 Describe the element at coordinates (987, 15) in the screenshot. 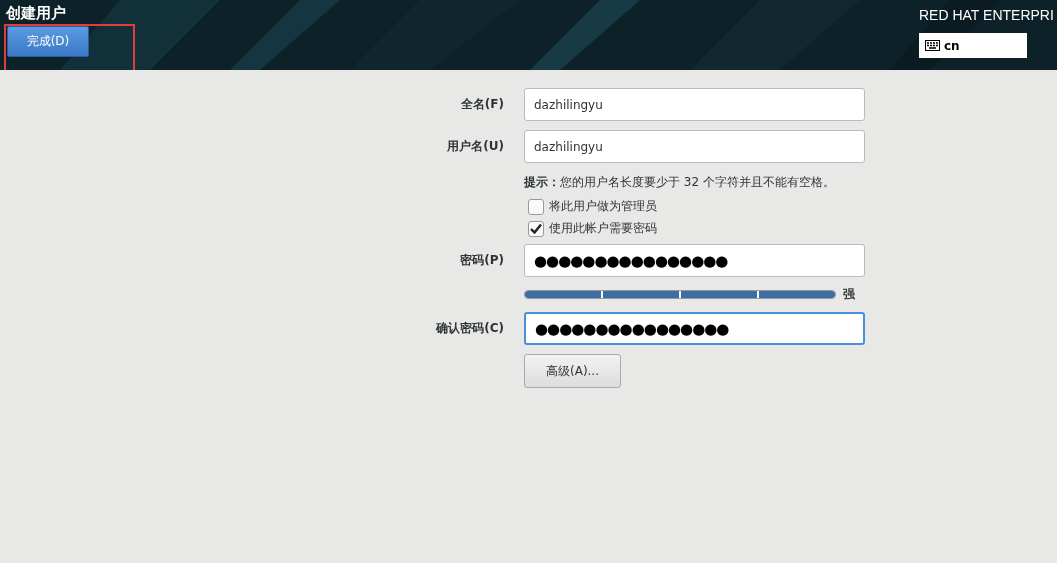

I see `product-name: RED HAT ENTERPRI` at that location.